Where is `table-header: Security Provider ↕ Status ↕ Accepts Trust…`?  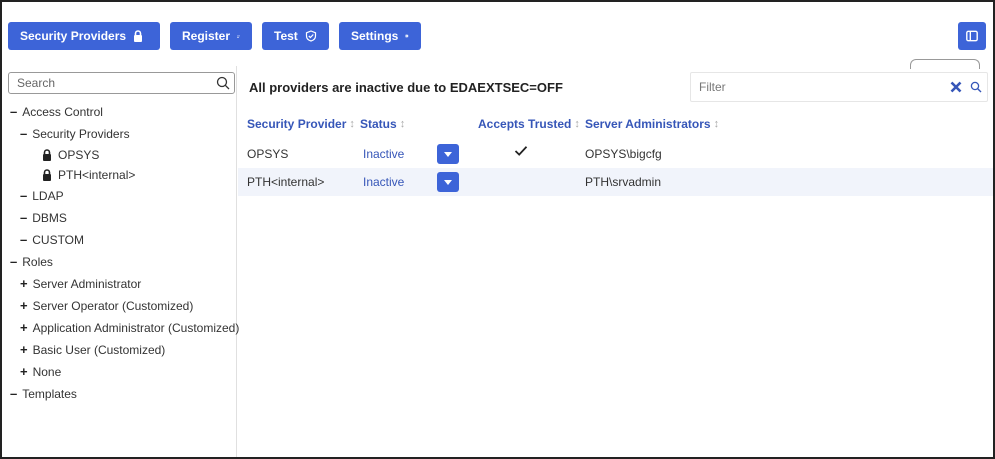
table-header: Security Provider ↕ Status ↕ Accepts Trust… is located at coordinates (615, 124).